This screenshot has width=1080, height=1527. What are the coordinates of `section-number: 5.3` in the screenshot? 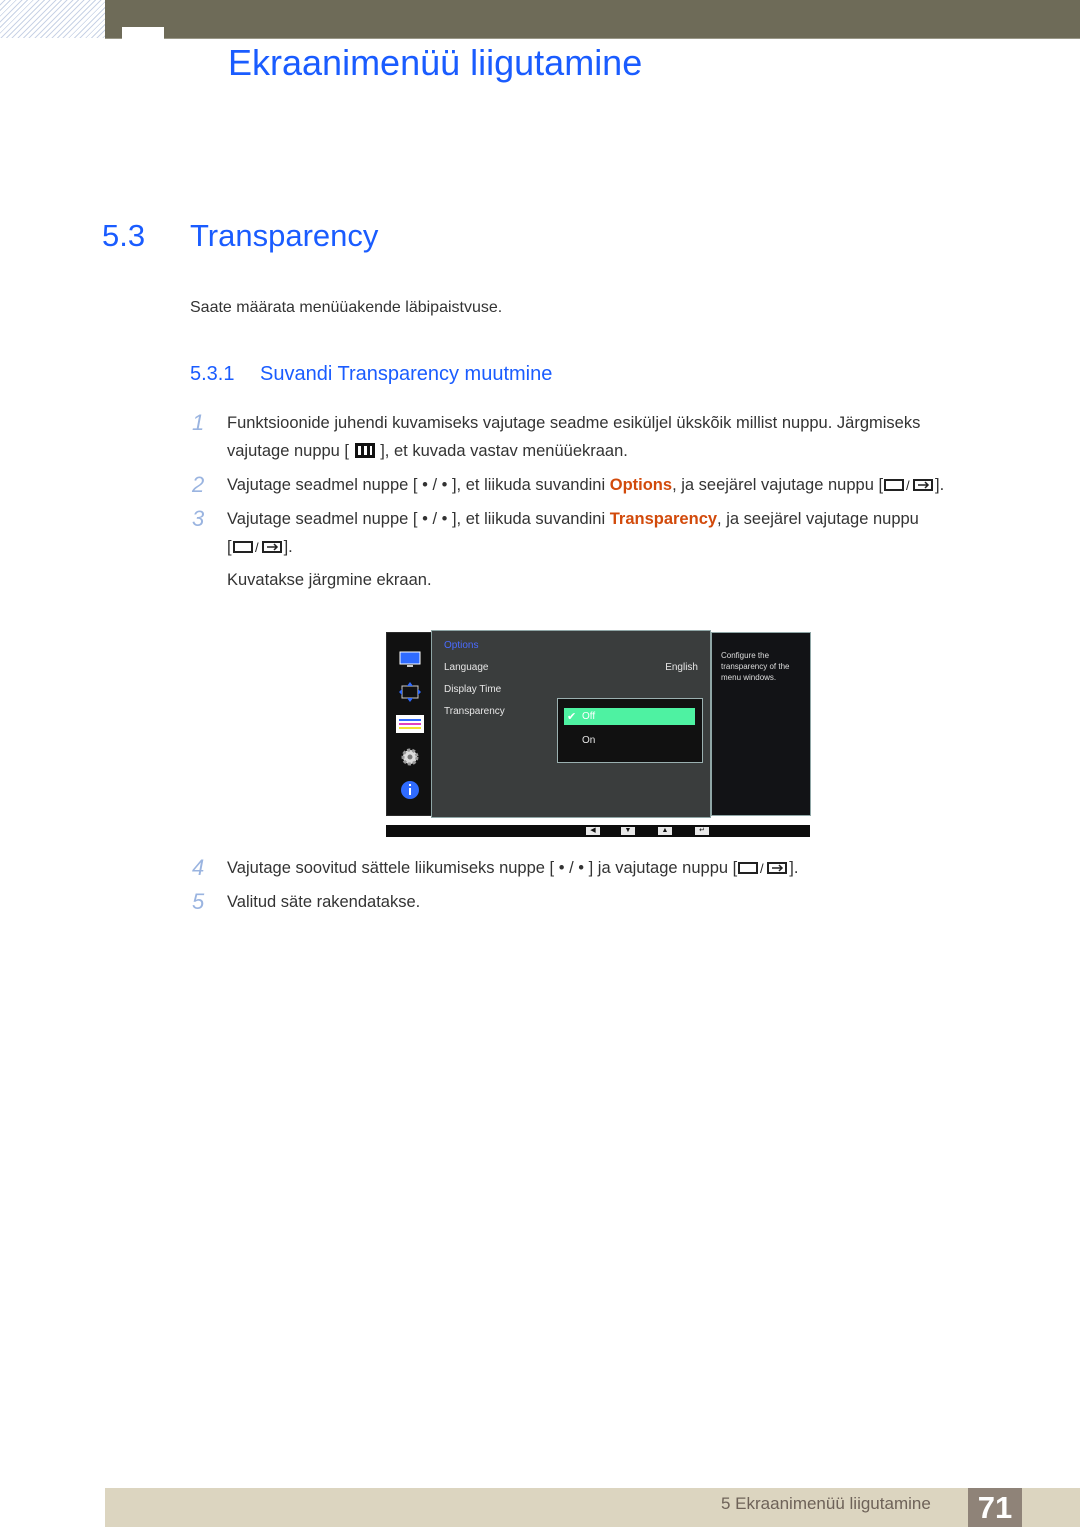 It's located at (124, 235).